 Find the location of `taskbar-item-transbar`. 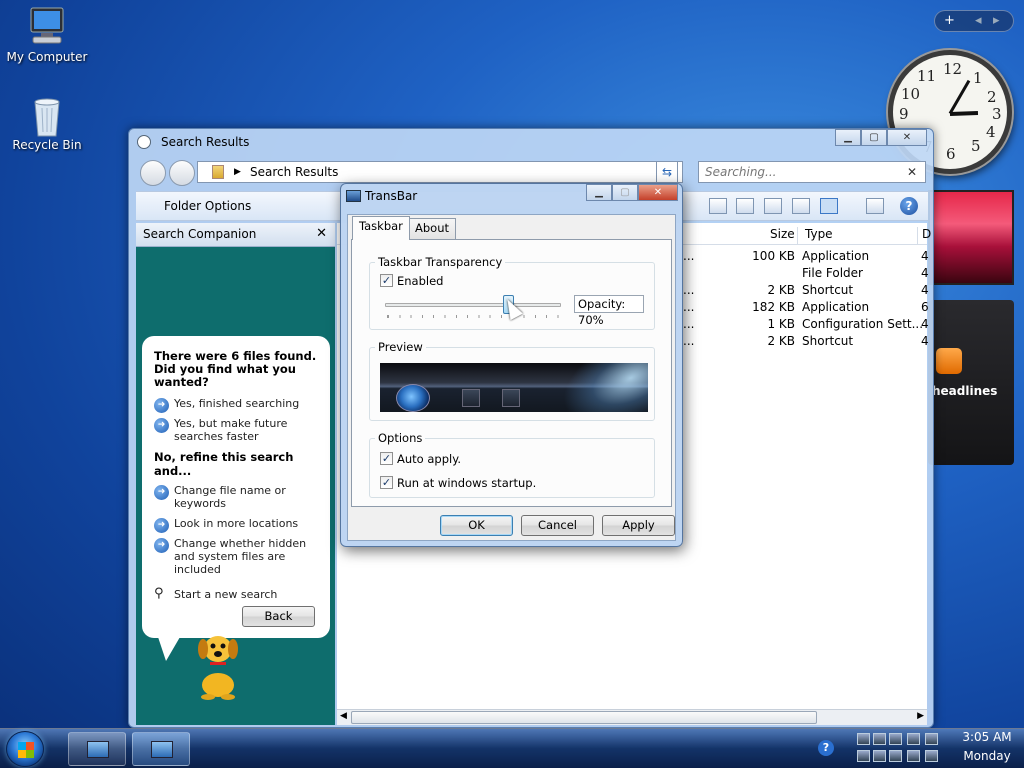

taskbar-item-transbar is located at coordinates (161, 749).